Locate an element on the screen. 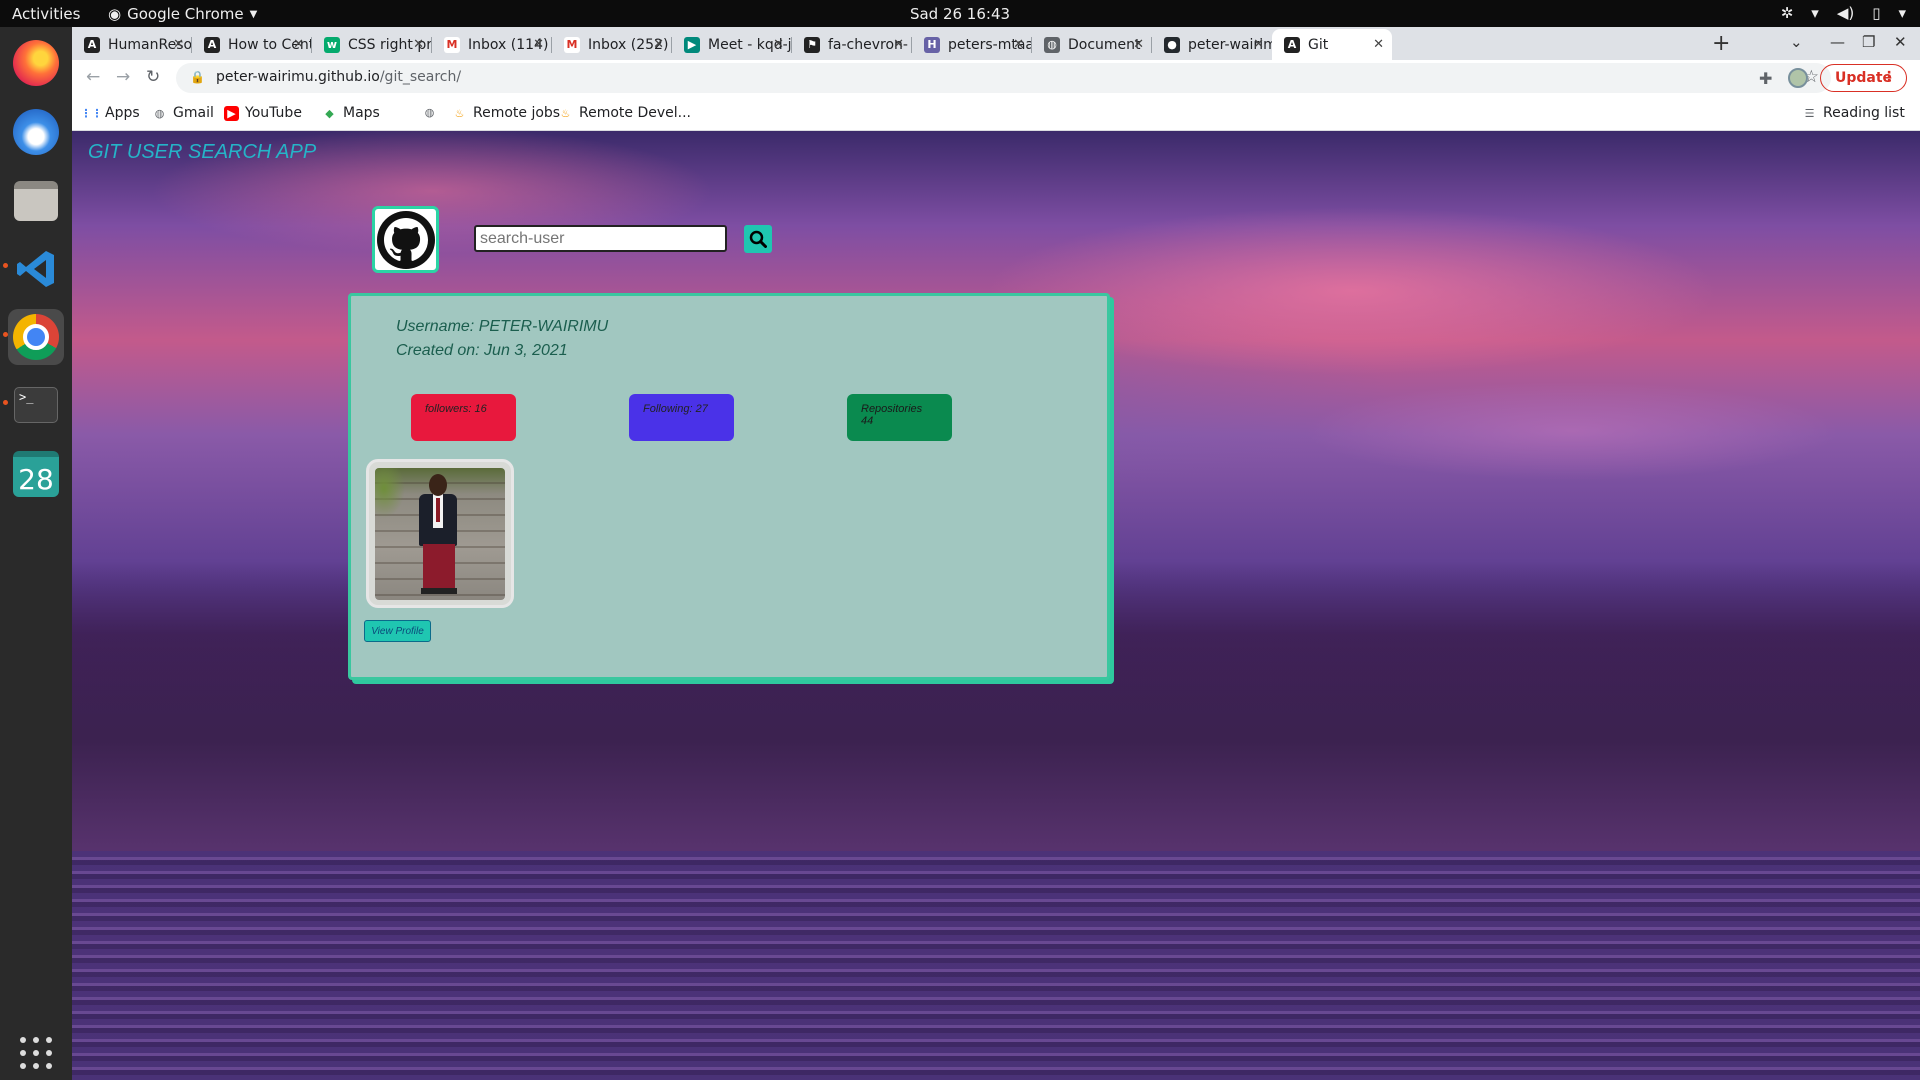 Image resolution: width=1920 pixels, height=1080 pixels. firefox-icon is located at coordinates (36, 63).